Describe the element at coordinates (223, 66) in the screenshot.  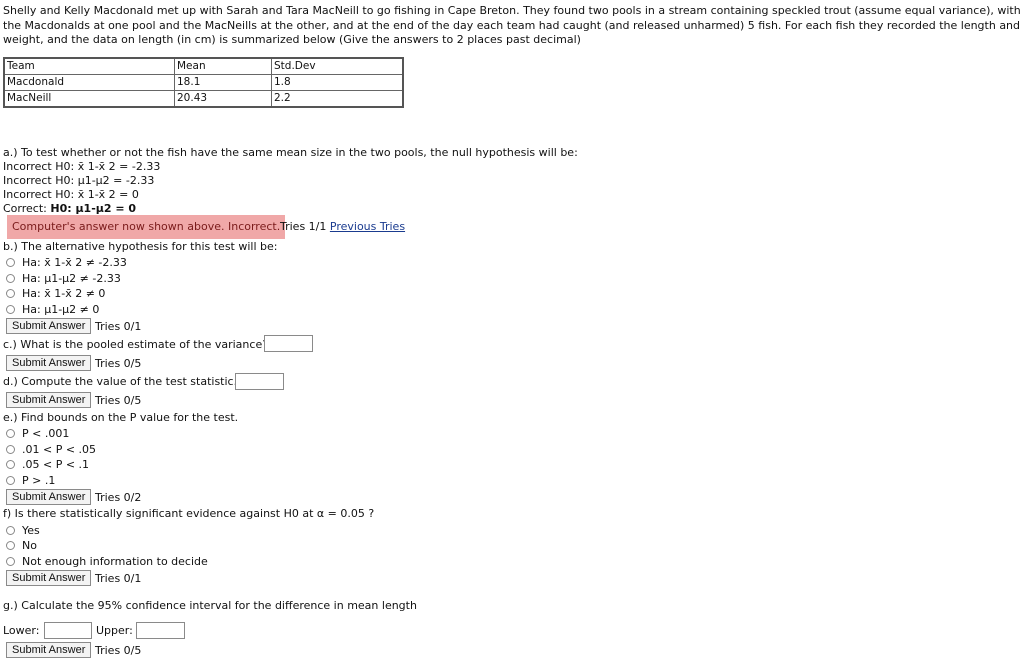
I see `table-header: Mean` at that location.